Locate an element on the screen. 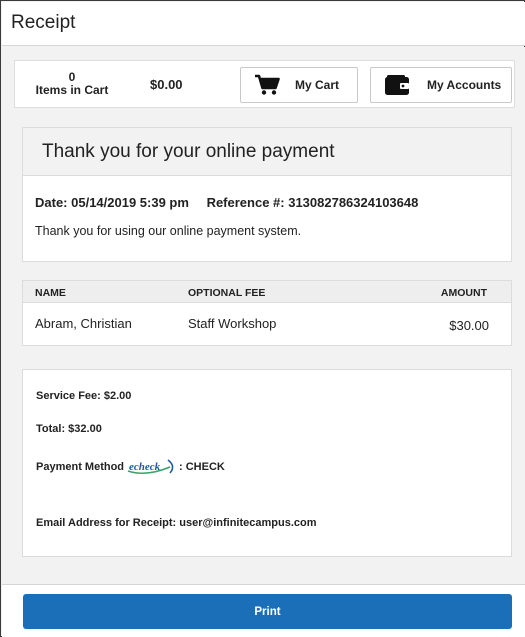 The image size is (525, 637). items-label: Items in Cart is located at coordinates (72, 90).